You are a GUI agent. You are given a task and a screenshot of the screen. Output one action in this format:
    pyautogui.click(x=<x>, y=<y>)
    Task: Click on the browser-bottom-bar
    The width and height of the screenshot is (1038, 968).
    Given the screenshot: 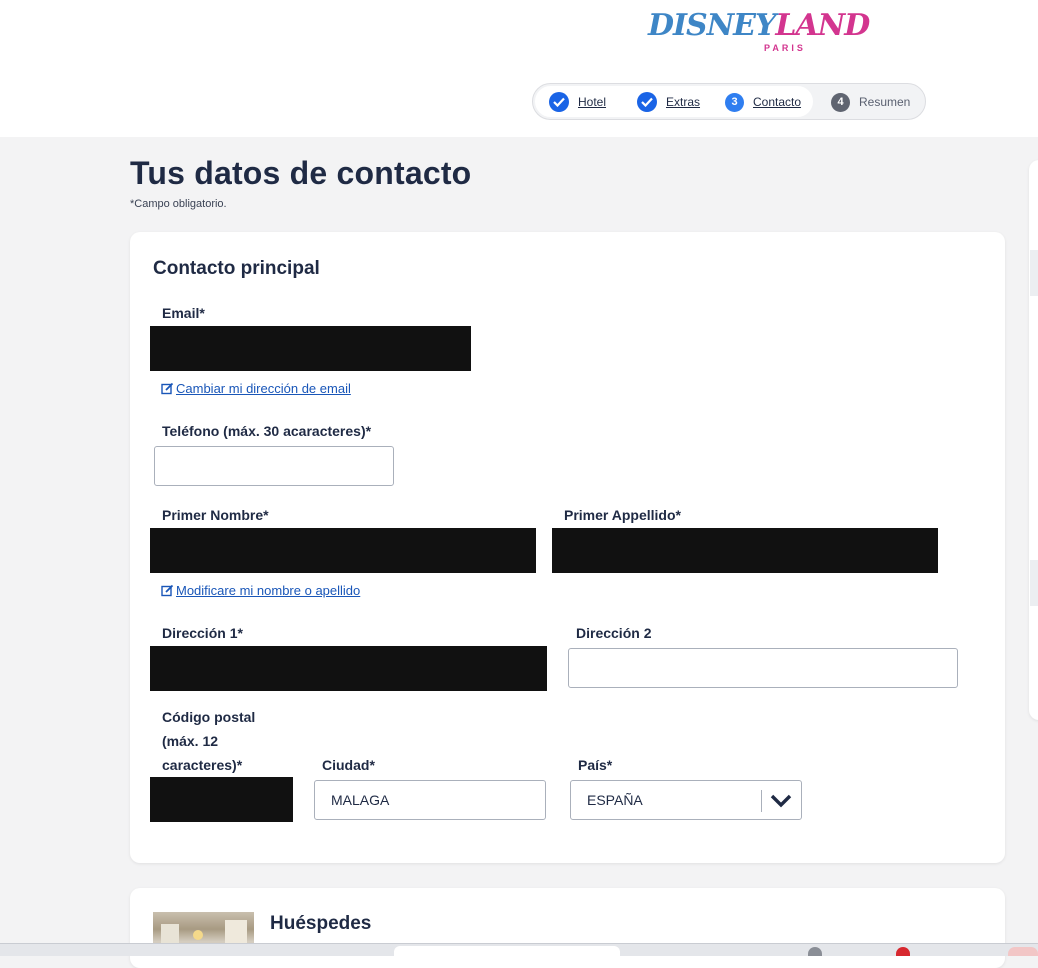 What is the action you would take?
    pyautogui.click(x=519, y=949)
    